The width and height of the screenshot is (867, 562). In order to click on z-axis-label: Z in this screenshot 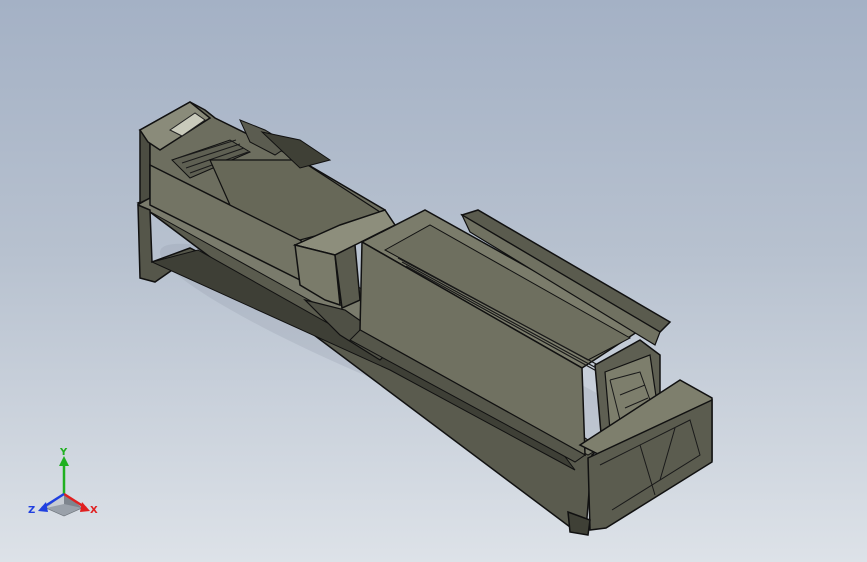, I will do `click(32, 510)`.